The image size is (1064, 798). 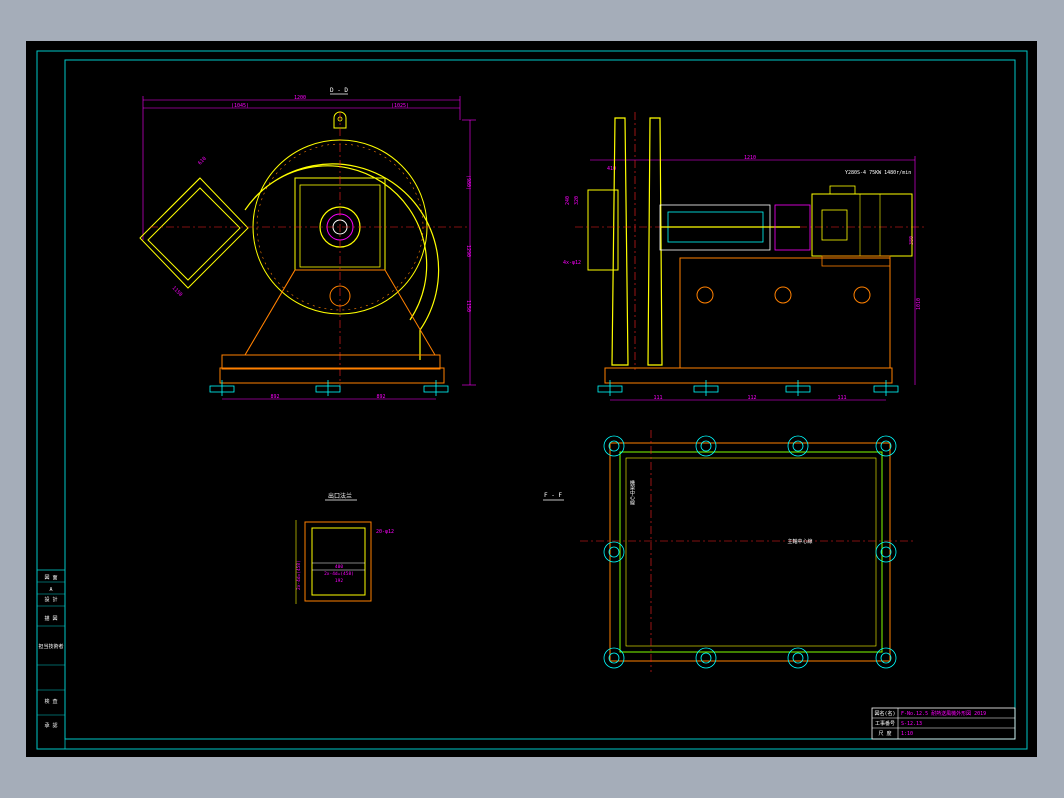 I want to click on front-dim-total: 1200, so click(x=300, y=98).